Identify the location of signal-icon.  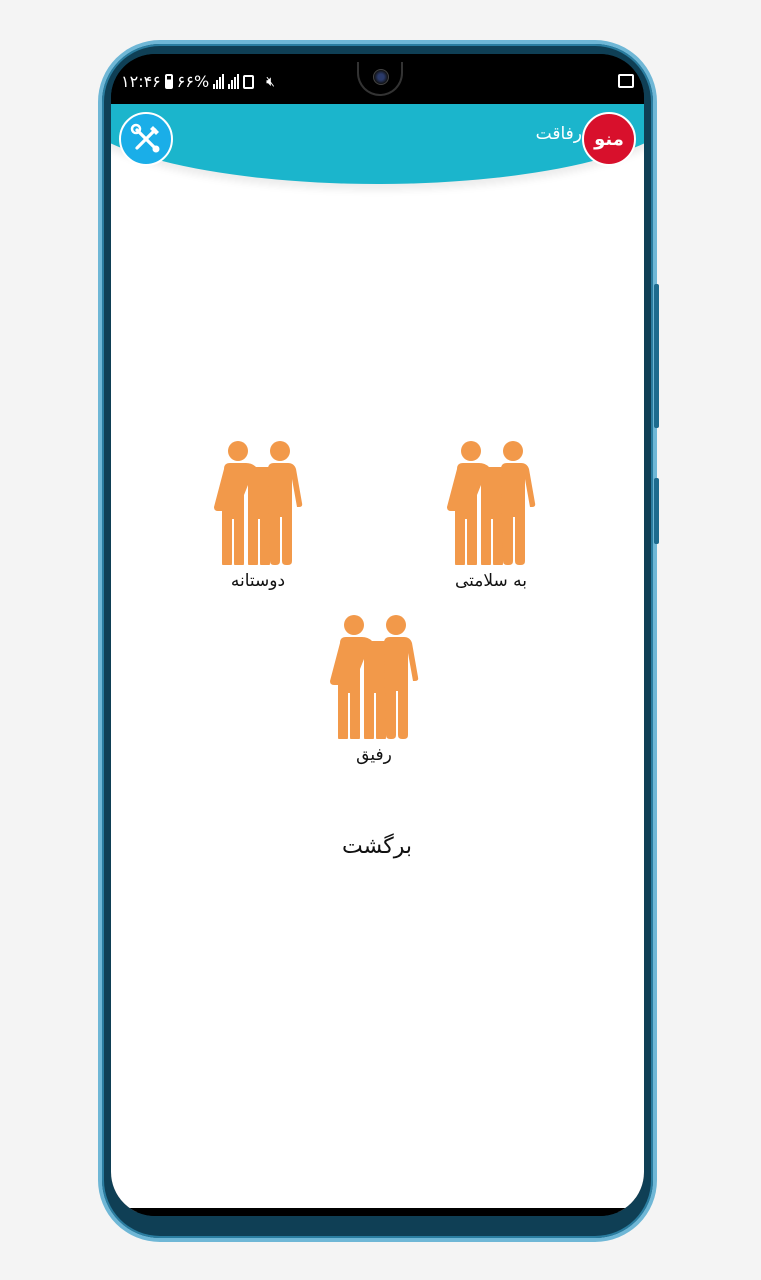
(219, 81).